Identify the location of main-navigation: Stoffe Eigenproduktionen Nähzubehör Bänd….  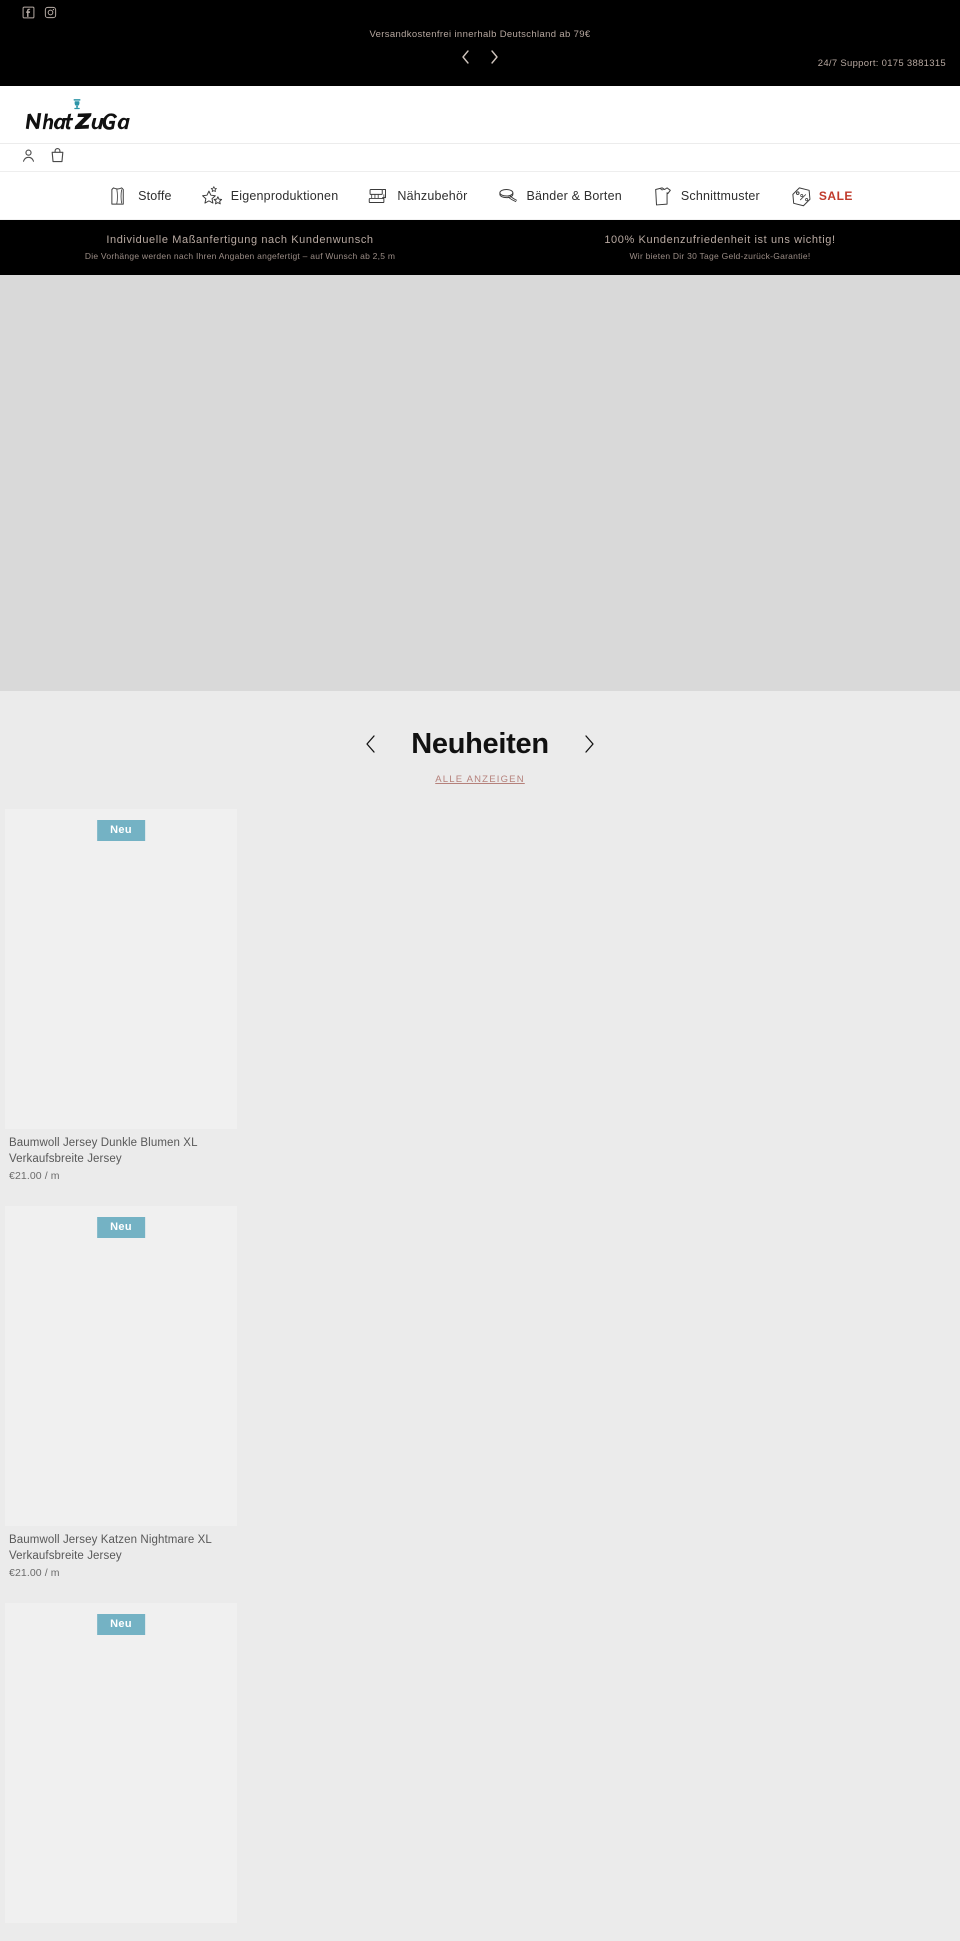
(480, 196).